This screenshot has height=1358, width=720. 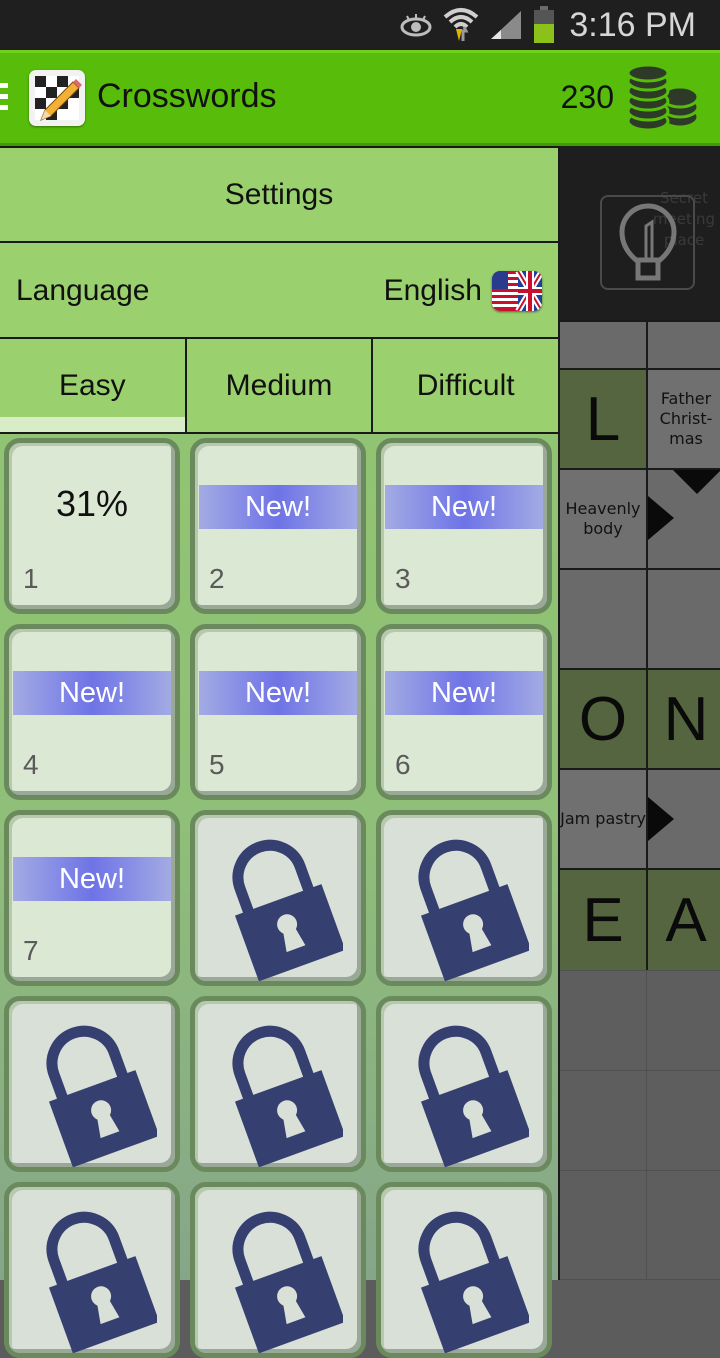 I want to click on puzzle-cell-solved: O, so click(x=603, y=719).